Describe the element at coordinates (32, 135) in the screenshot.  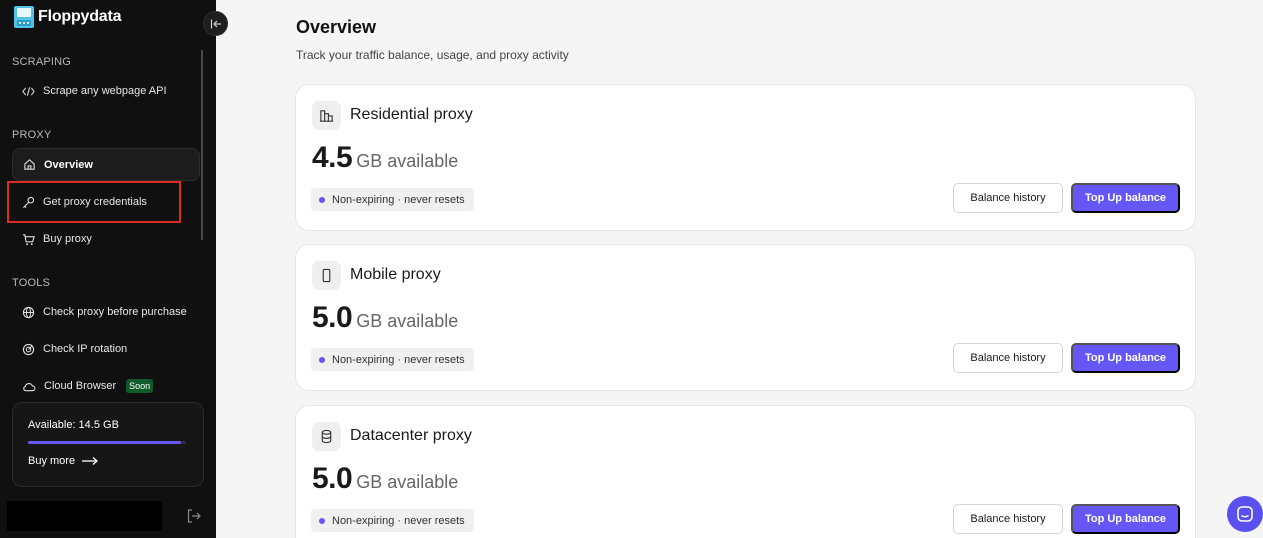
I see `section-title-proxy: PROXY` at that location.